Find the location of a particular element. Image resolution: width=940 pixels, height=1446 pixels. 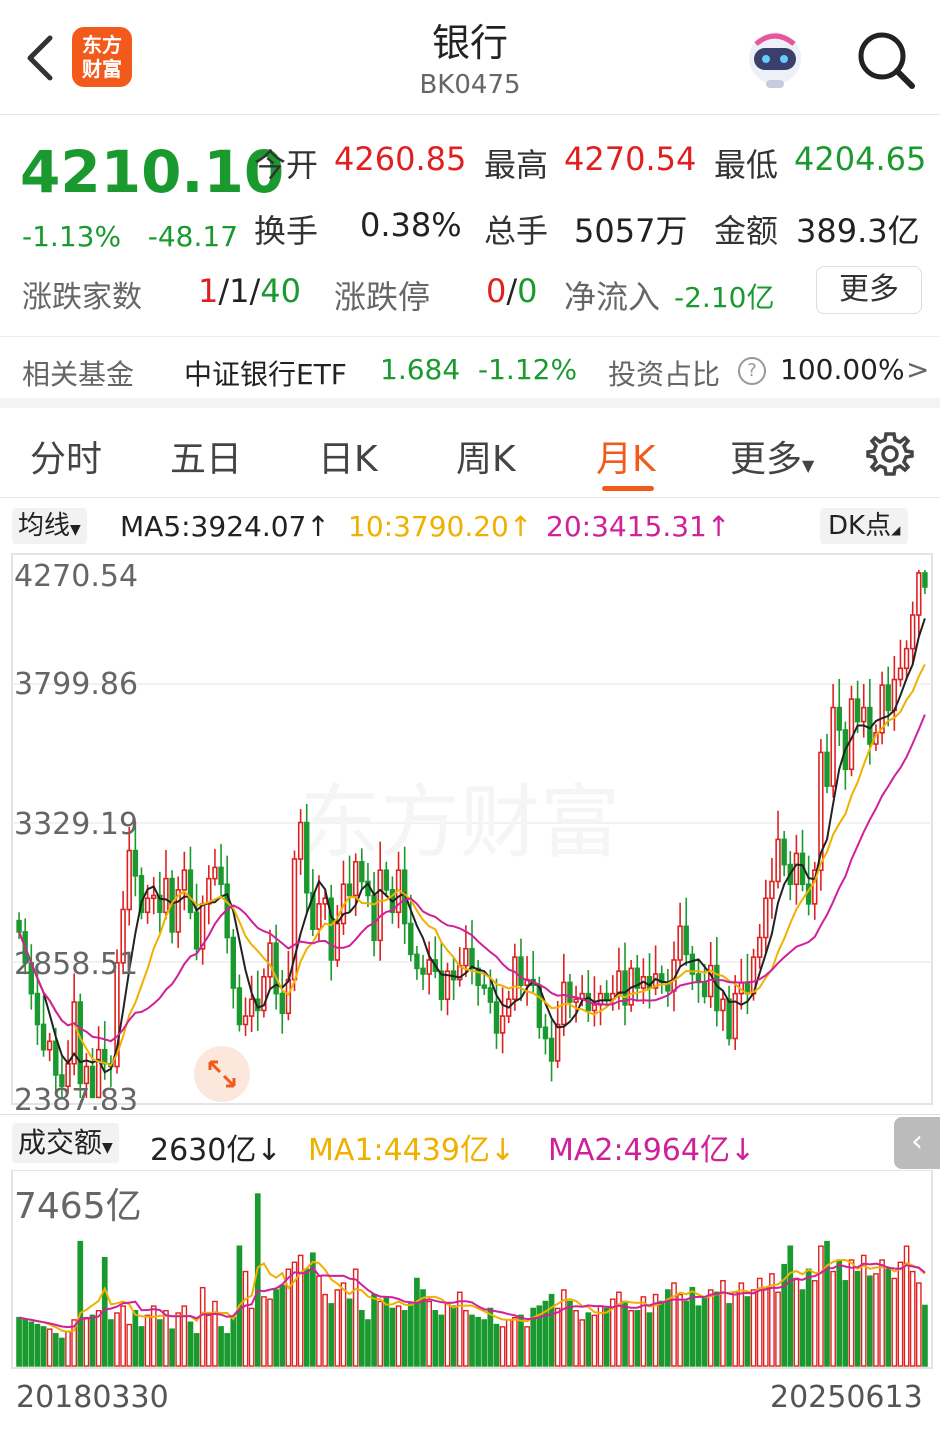

netflow-label: 净流入 is located at coordinates (612, 297).